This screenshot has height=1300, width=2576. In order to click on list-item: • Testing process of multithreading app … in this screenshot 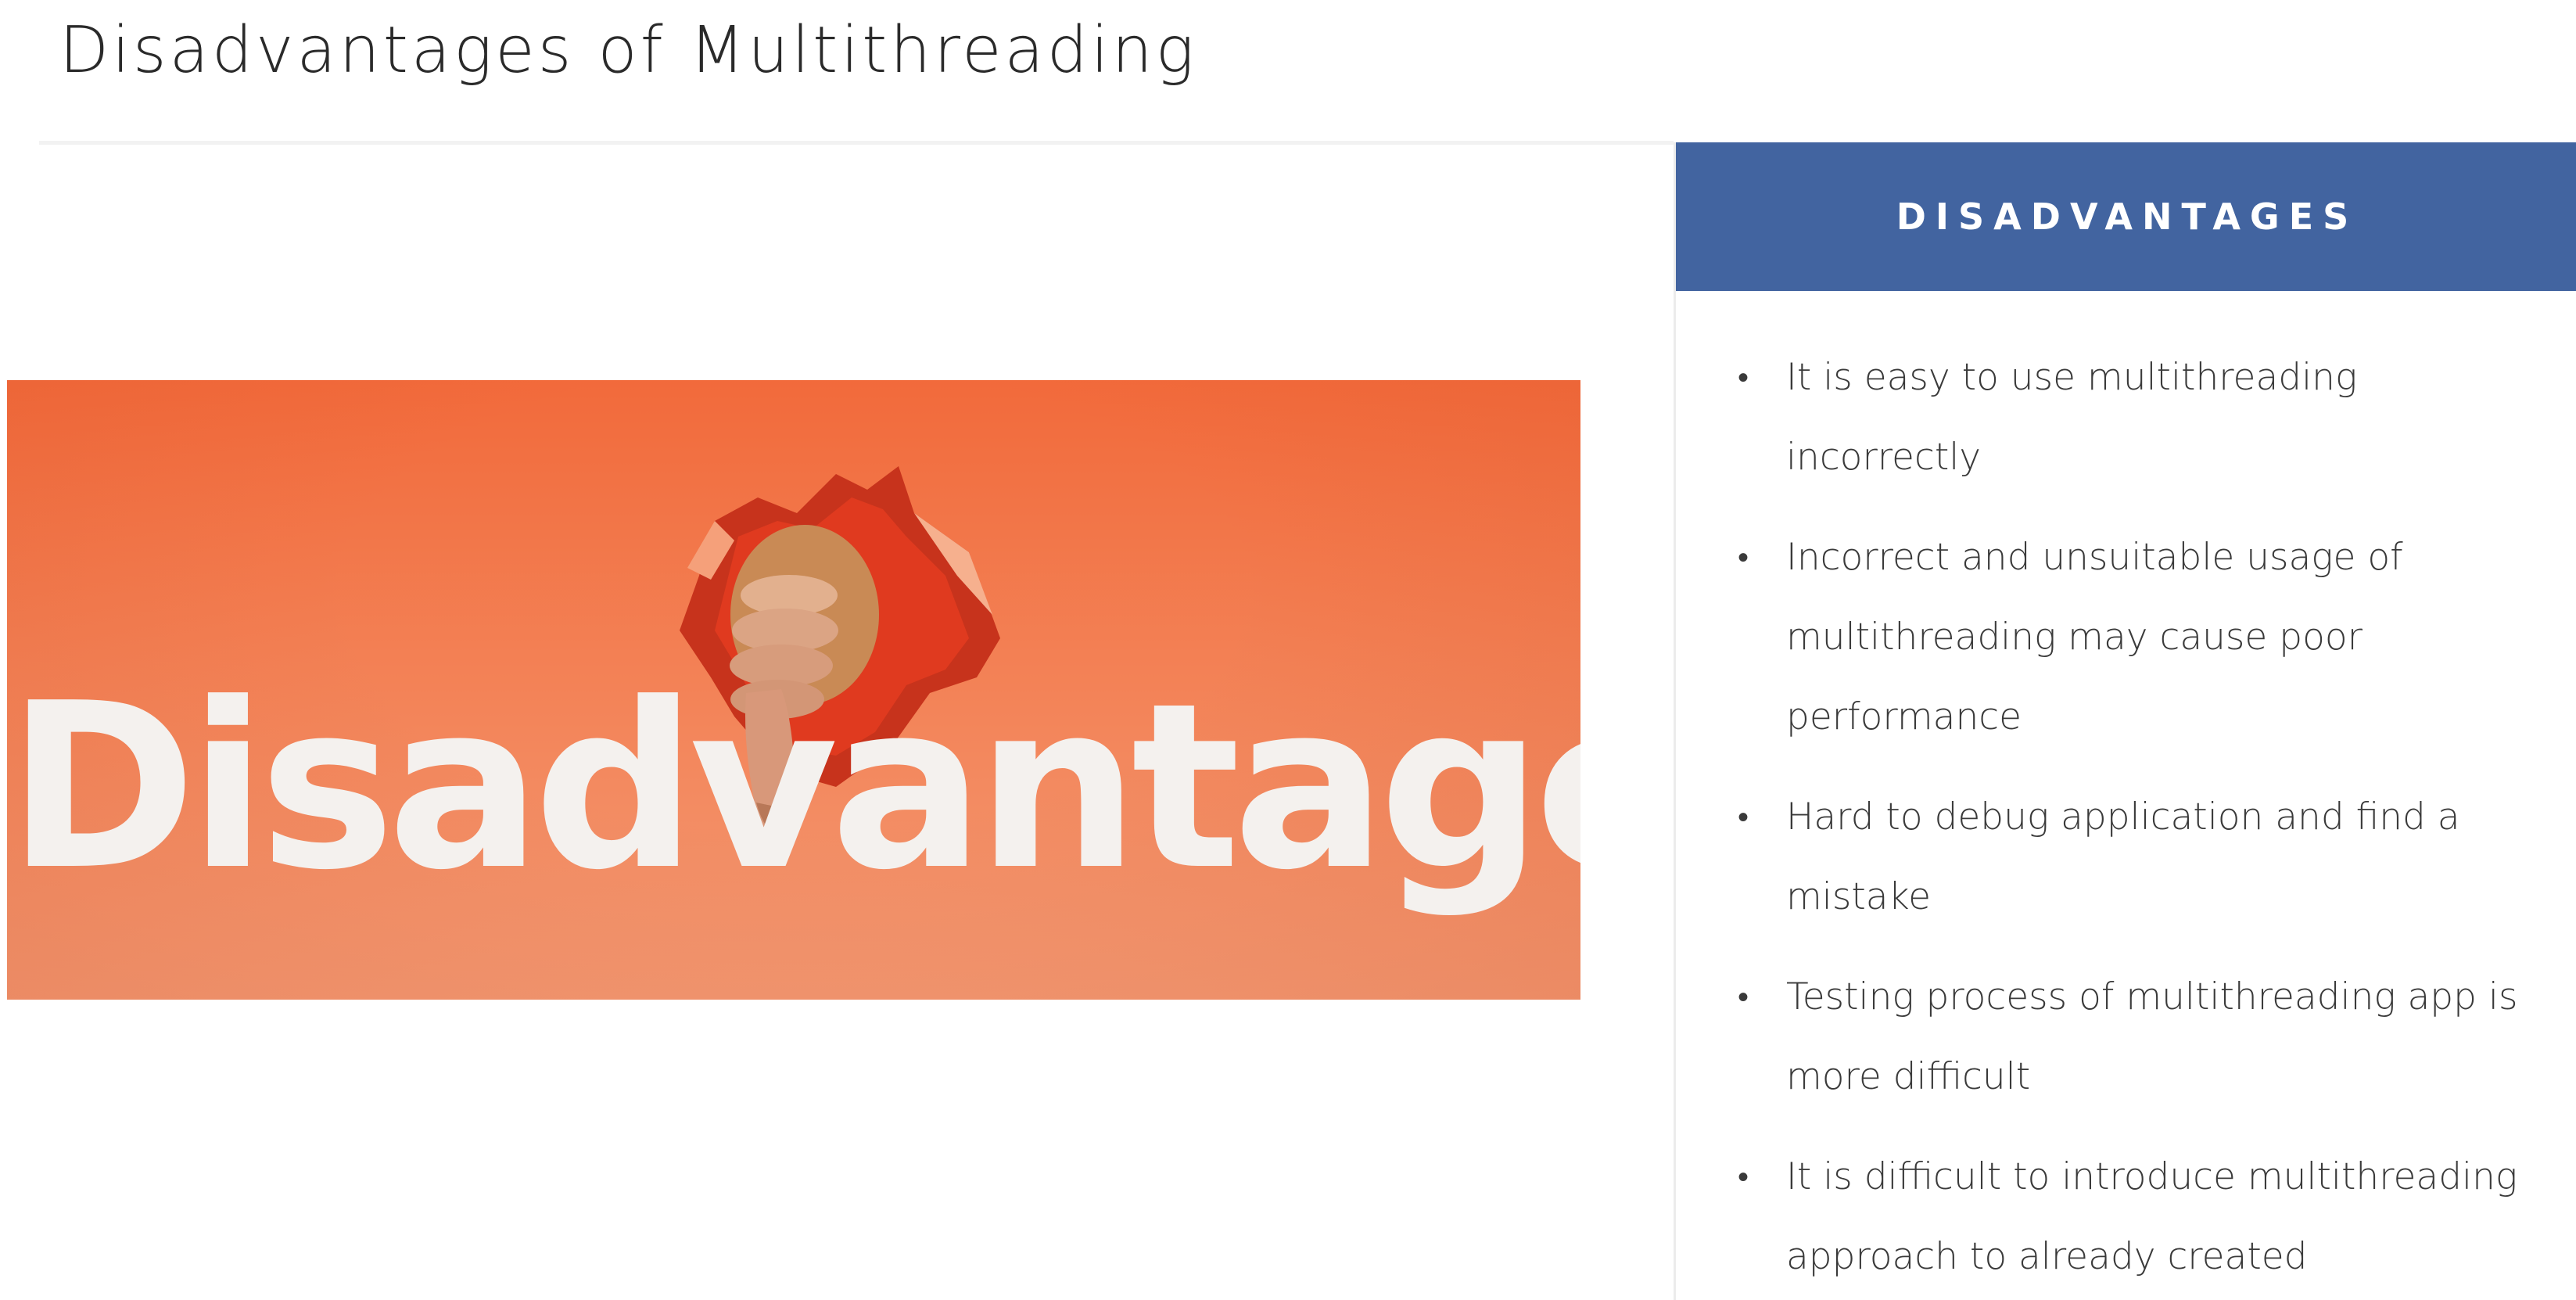, I will do `click(2126, 1037)`.